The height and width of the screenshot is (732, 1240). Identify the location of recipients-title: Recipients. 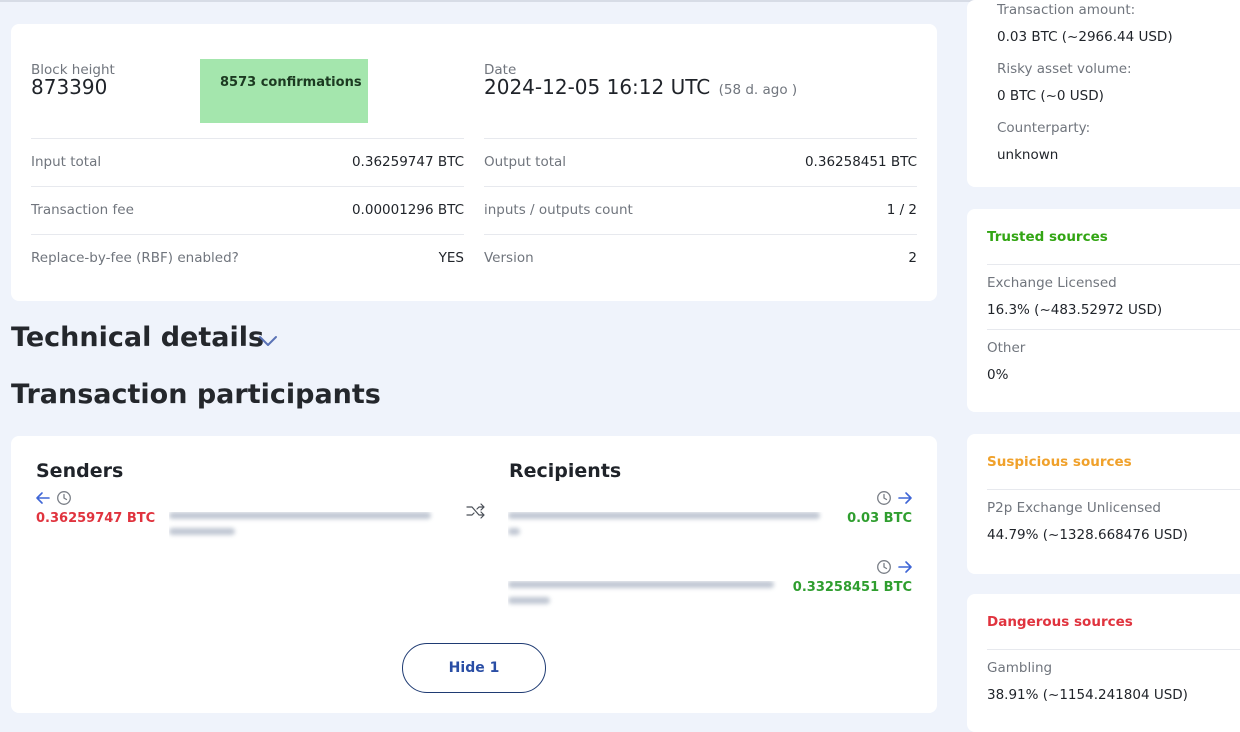
(565, 471).